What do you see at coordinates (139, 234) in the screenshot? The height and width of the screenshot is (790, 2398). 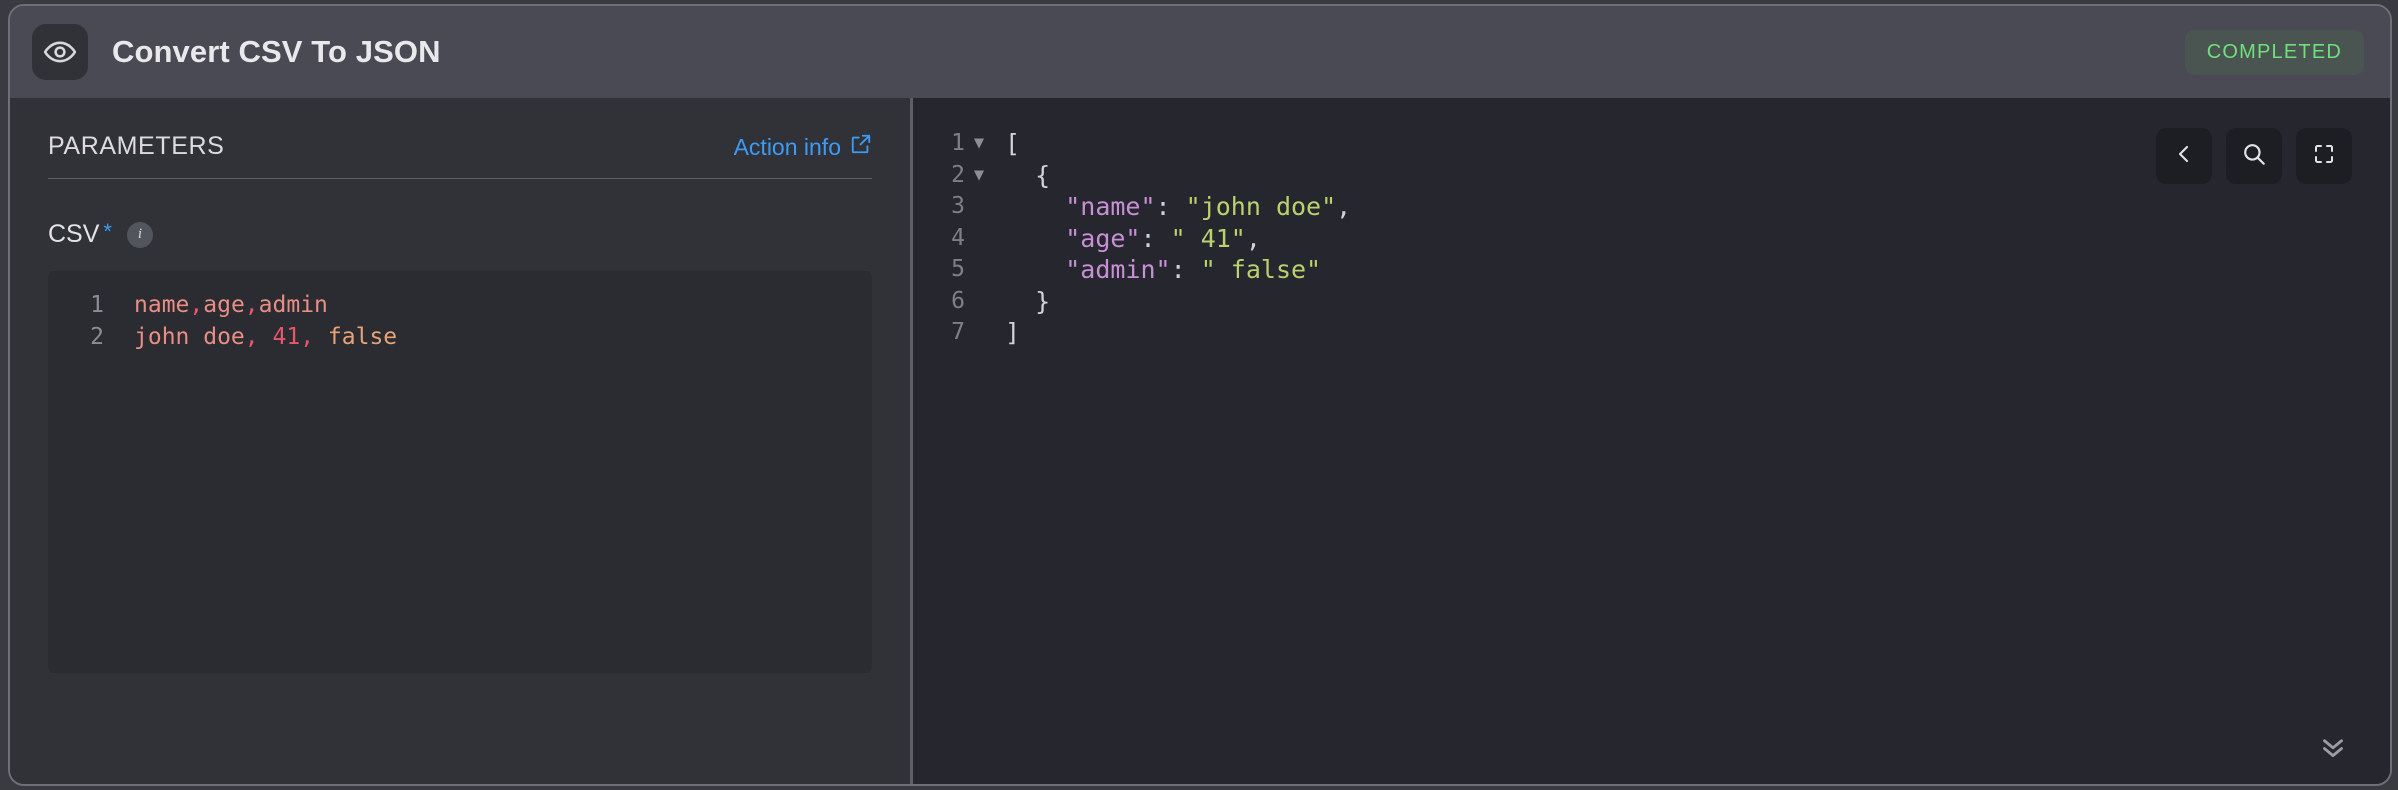 I see `info-circle-icon: i` at bounding box center [139, 234].